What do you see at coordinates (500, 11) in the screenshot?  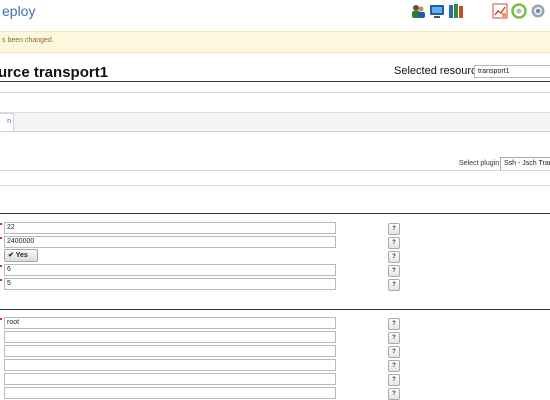 I see `chart-icon` at bounding box center [500, 11].